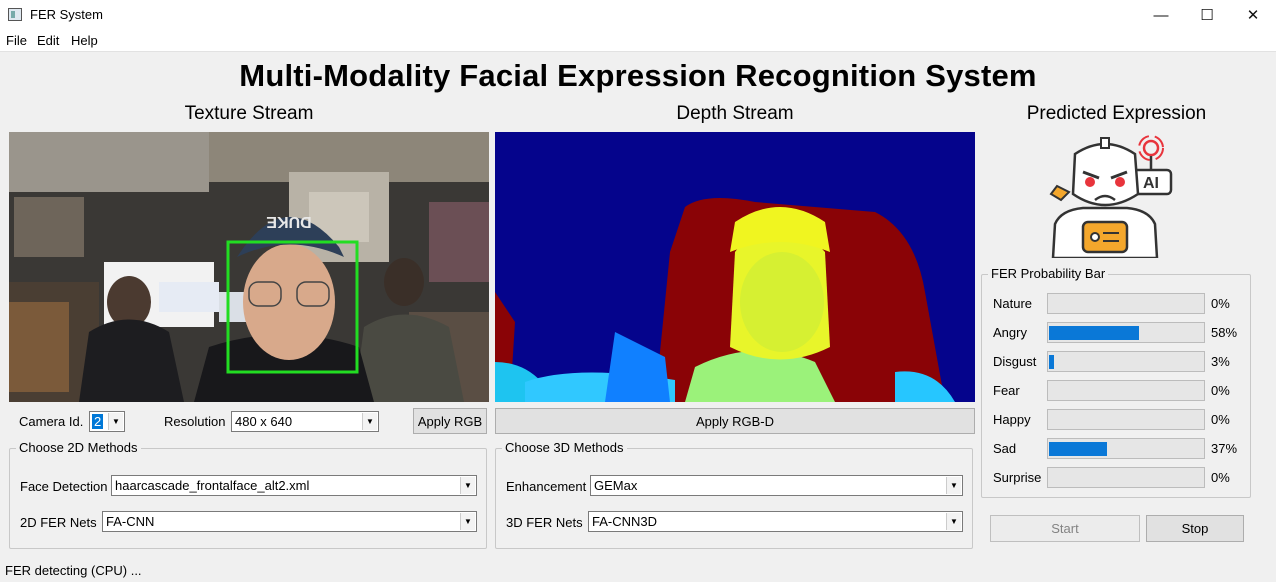  I want to click on depth-stream-title: Depth Stream, so click(735, 113).